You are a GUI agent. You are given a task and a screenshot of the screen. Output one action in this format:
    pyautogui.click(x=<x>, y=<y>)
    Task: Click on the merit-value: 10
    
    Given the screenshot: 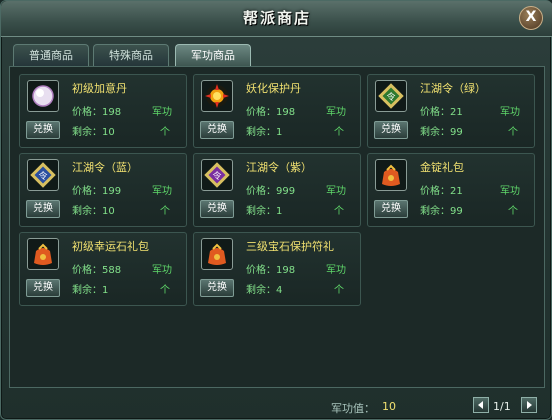 What is the action you would take?
    pyautogui.click(x=389, y=406)
    